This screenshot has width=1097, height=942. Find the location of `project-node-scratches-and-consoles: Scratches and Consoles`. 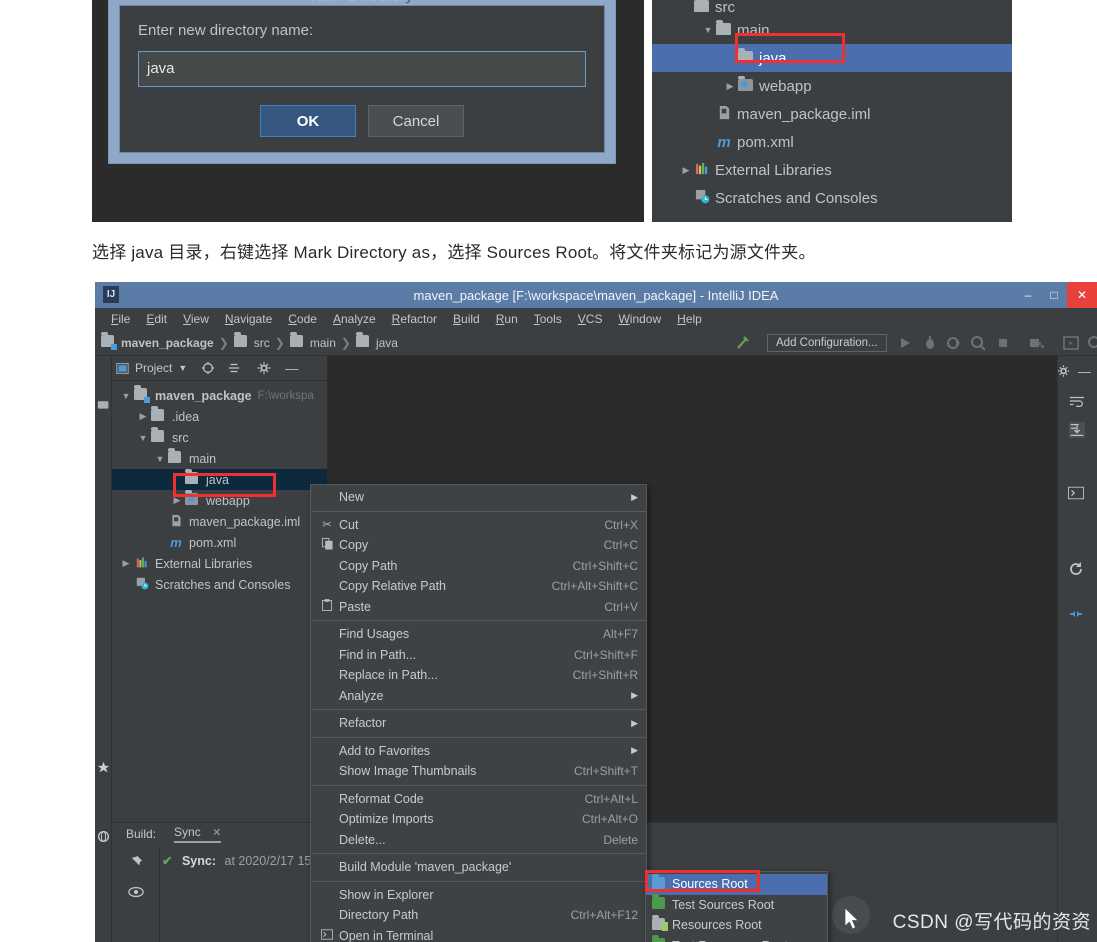

project-node-scratches-and-consoles: Scratches and Consoles is located at coordinates (219, 584).